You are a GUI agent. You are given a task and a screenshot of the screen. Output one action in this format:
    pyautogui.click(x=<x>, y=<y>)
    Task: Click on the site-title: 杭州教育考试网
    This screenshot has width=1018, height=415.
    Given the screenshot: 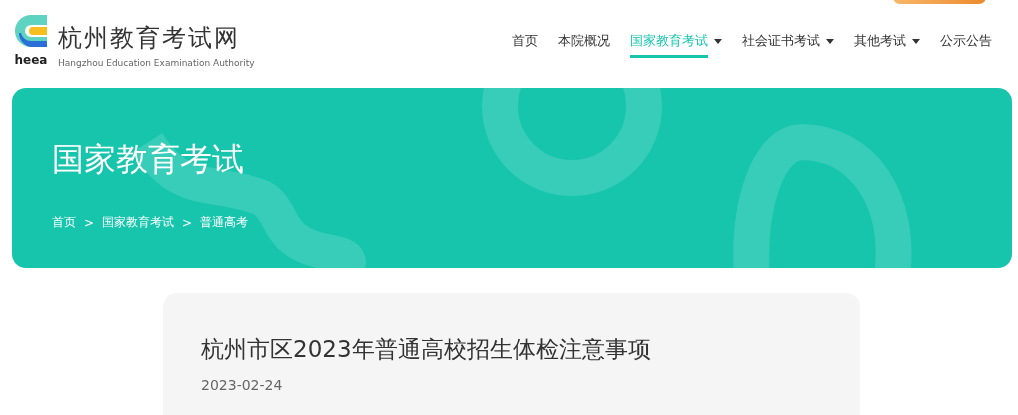 What is the action you would take?
    pyautogui.click(x=149, y=38)
    